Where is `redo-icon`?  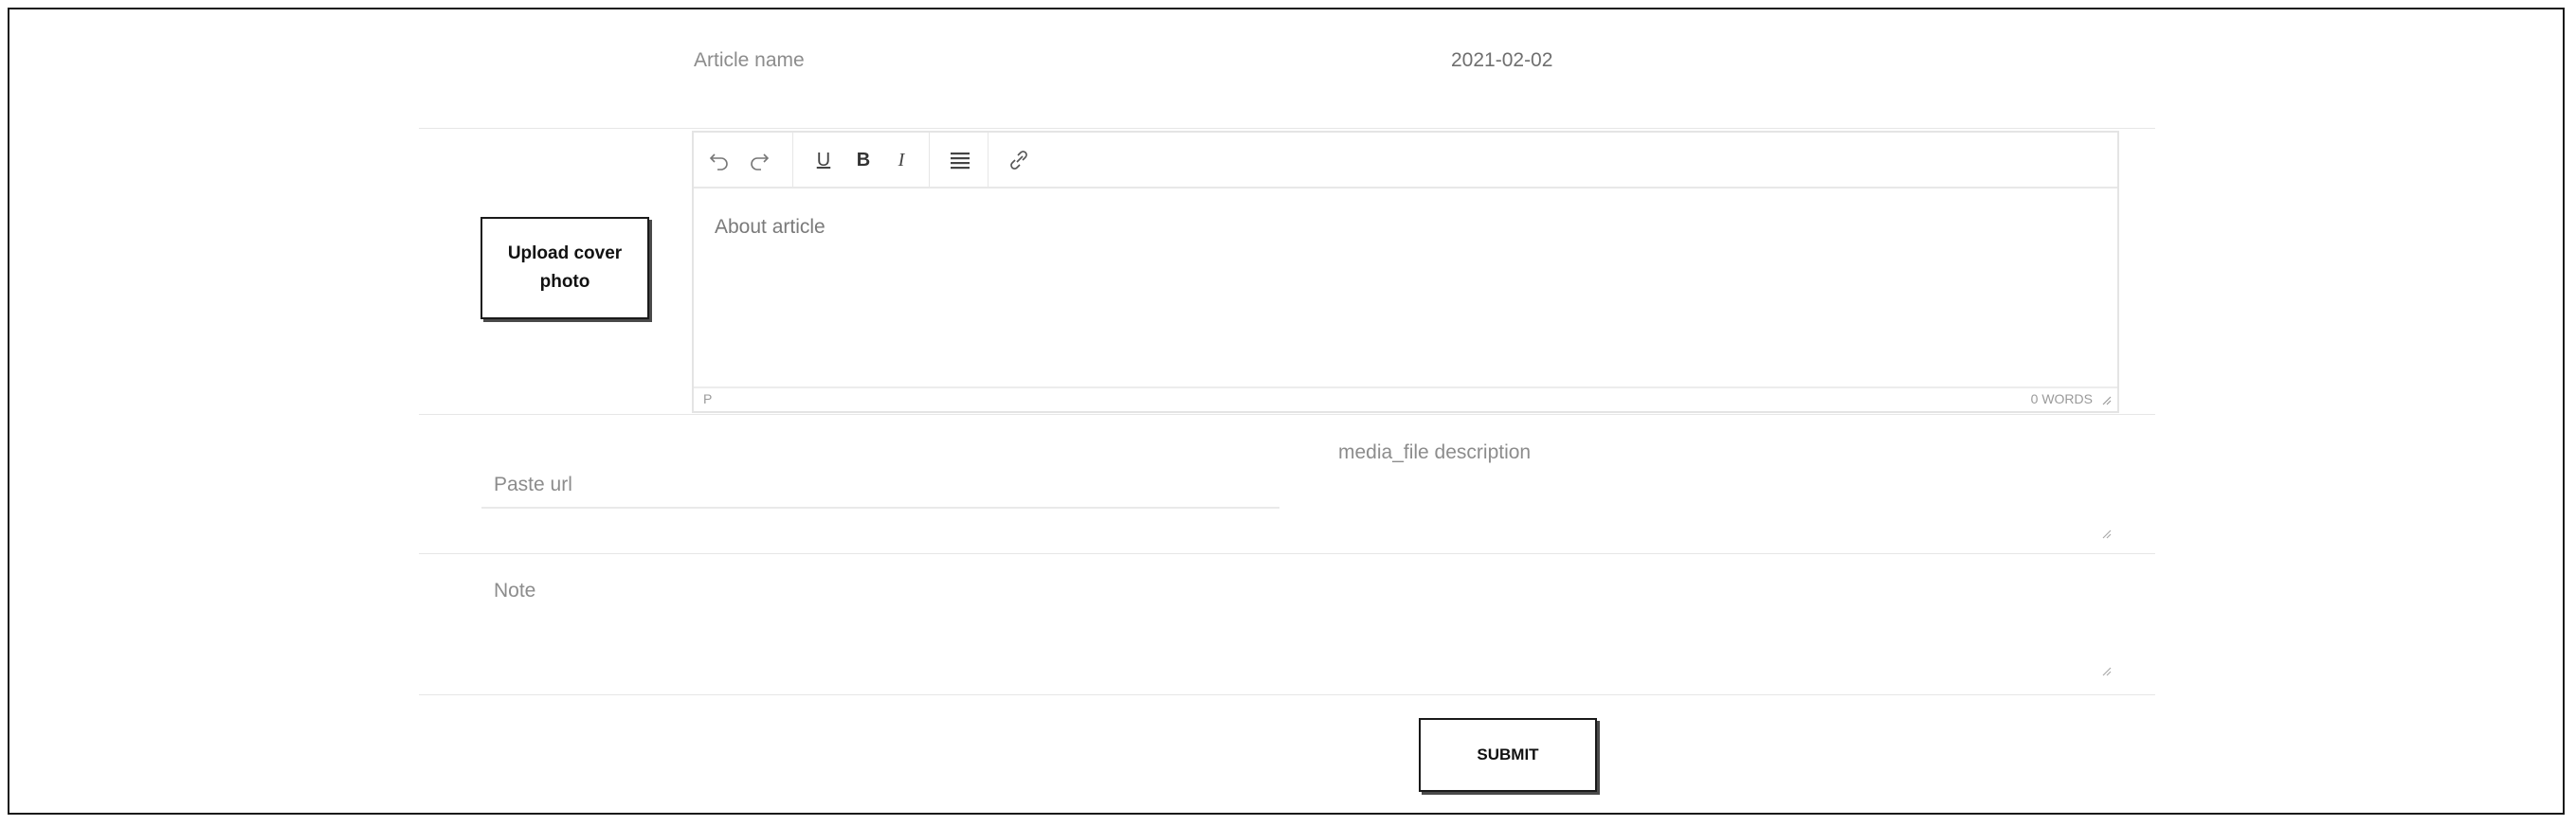
redo-icon is located at coordinates (759, 160).